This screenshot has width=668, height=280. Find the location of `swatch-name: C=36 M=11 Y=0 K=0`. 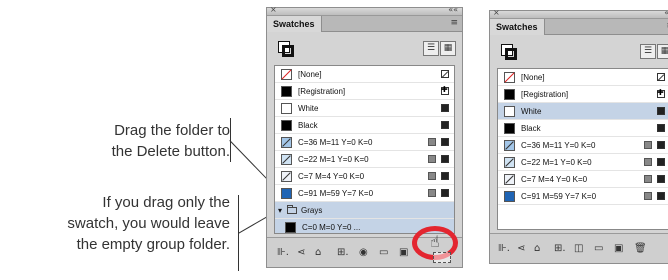

swatch-name: C=36 M=11 Y=0 K=0 is located at coordinates (558, 145).